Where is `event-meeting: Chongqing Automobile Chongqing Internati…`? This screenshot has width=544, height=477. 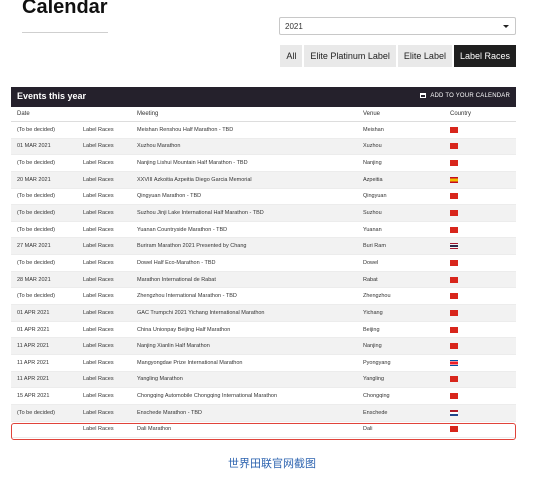
event-meeting: Chongqing Automobile Chongqing Internati… is located at coordinates (207, 396).